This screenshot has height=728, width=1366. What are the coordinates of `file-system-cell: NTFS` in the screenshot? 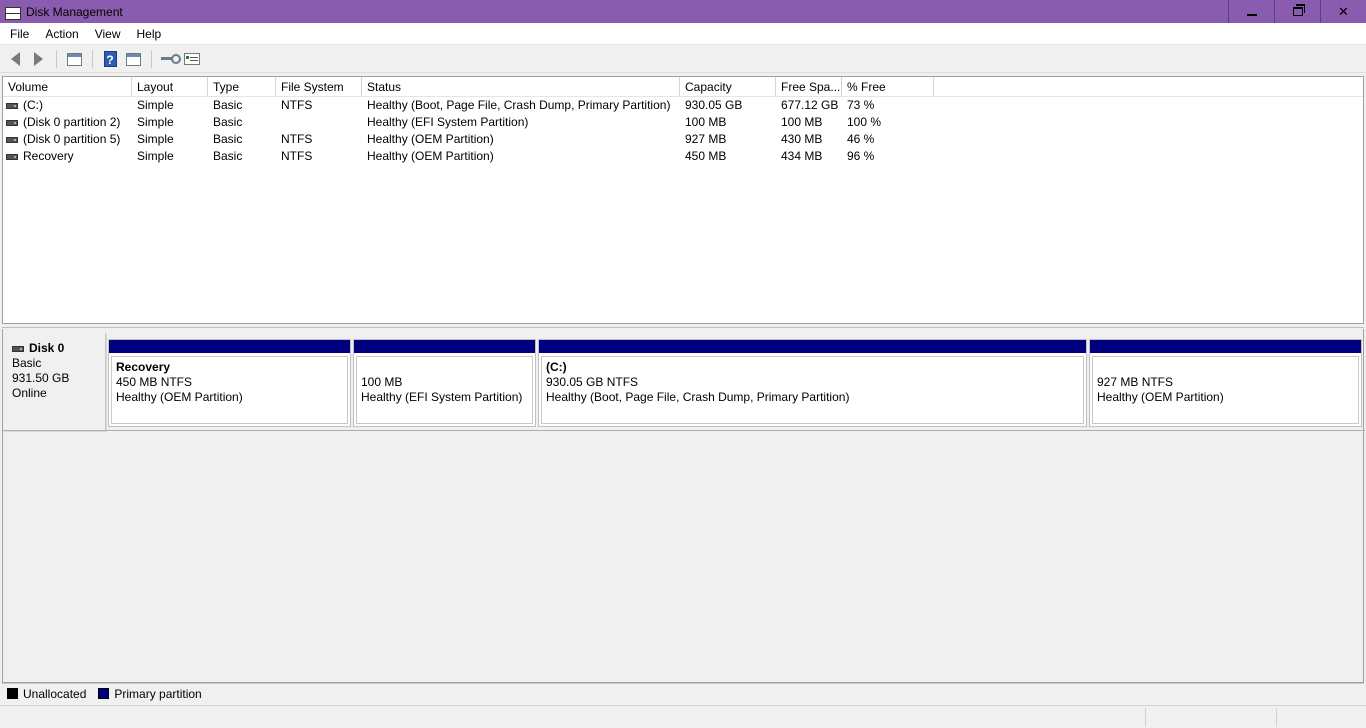 It's located at (297, 105).